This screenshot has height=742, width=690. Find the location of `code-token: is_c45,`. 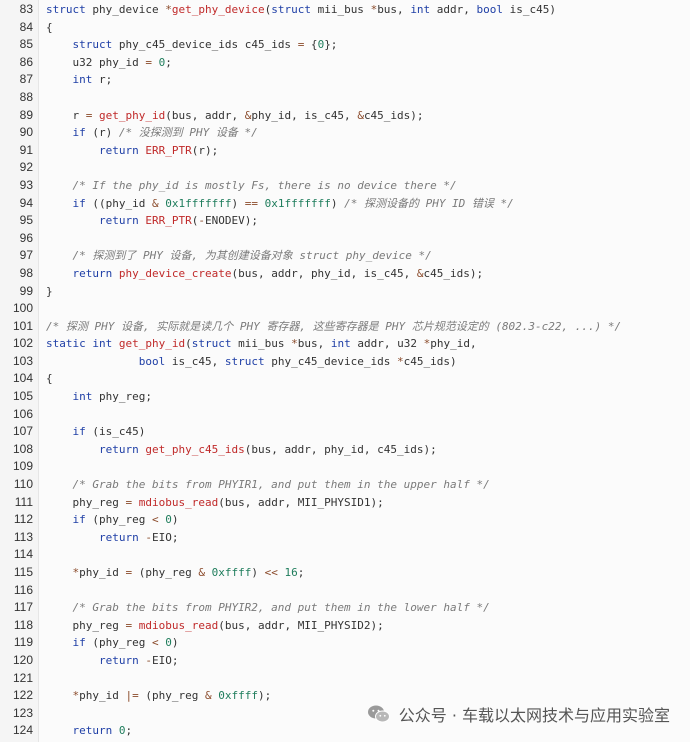

code-token: is_c45, is located at coordinates (195, 361).